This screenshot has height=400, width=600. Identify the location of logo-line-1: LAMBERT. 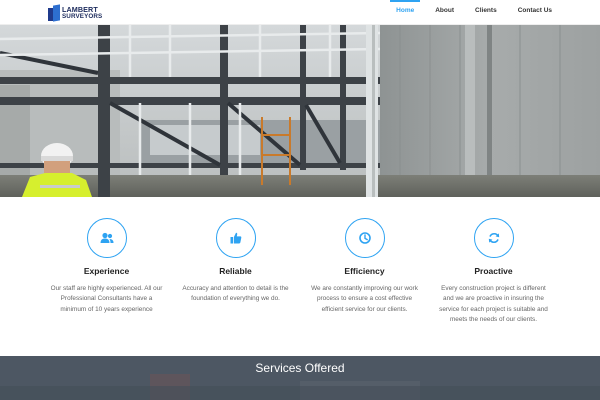
(80, 9).